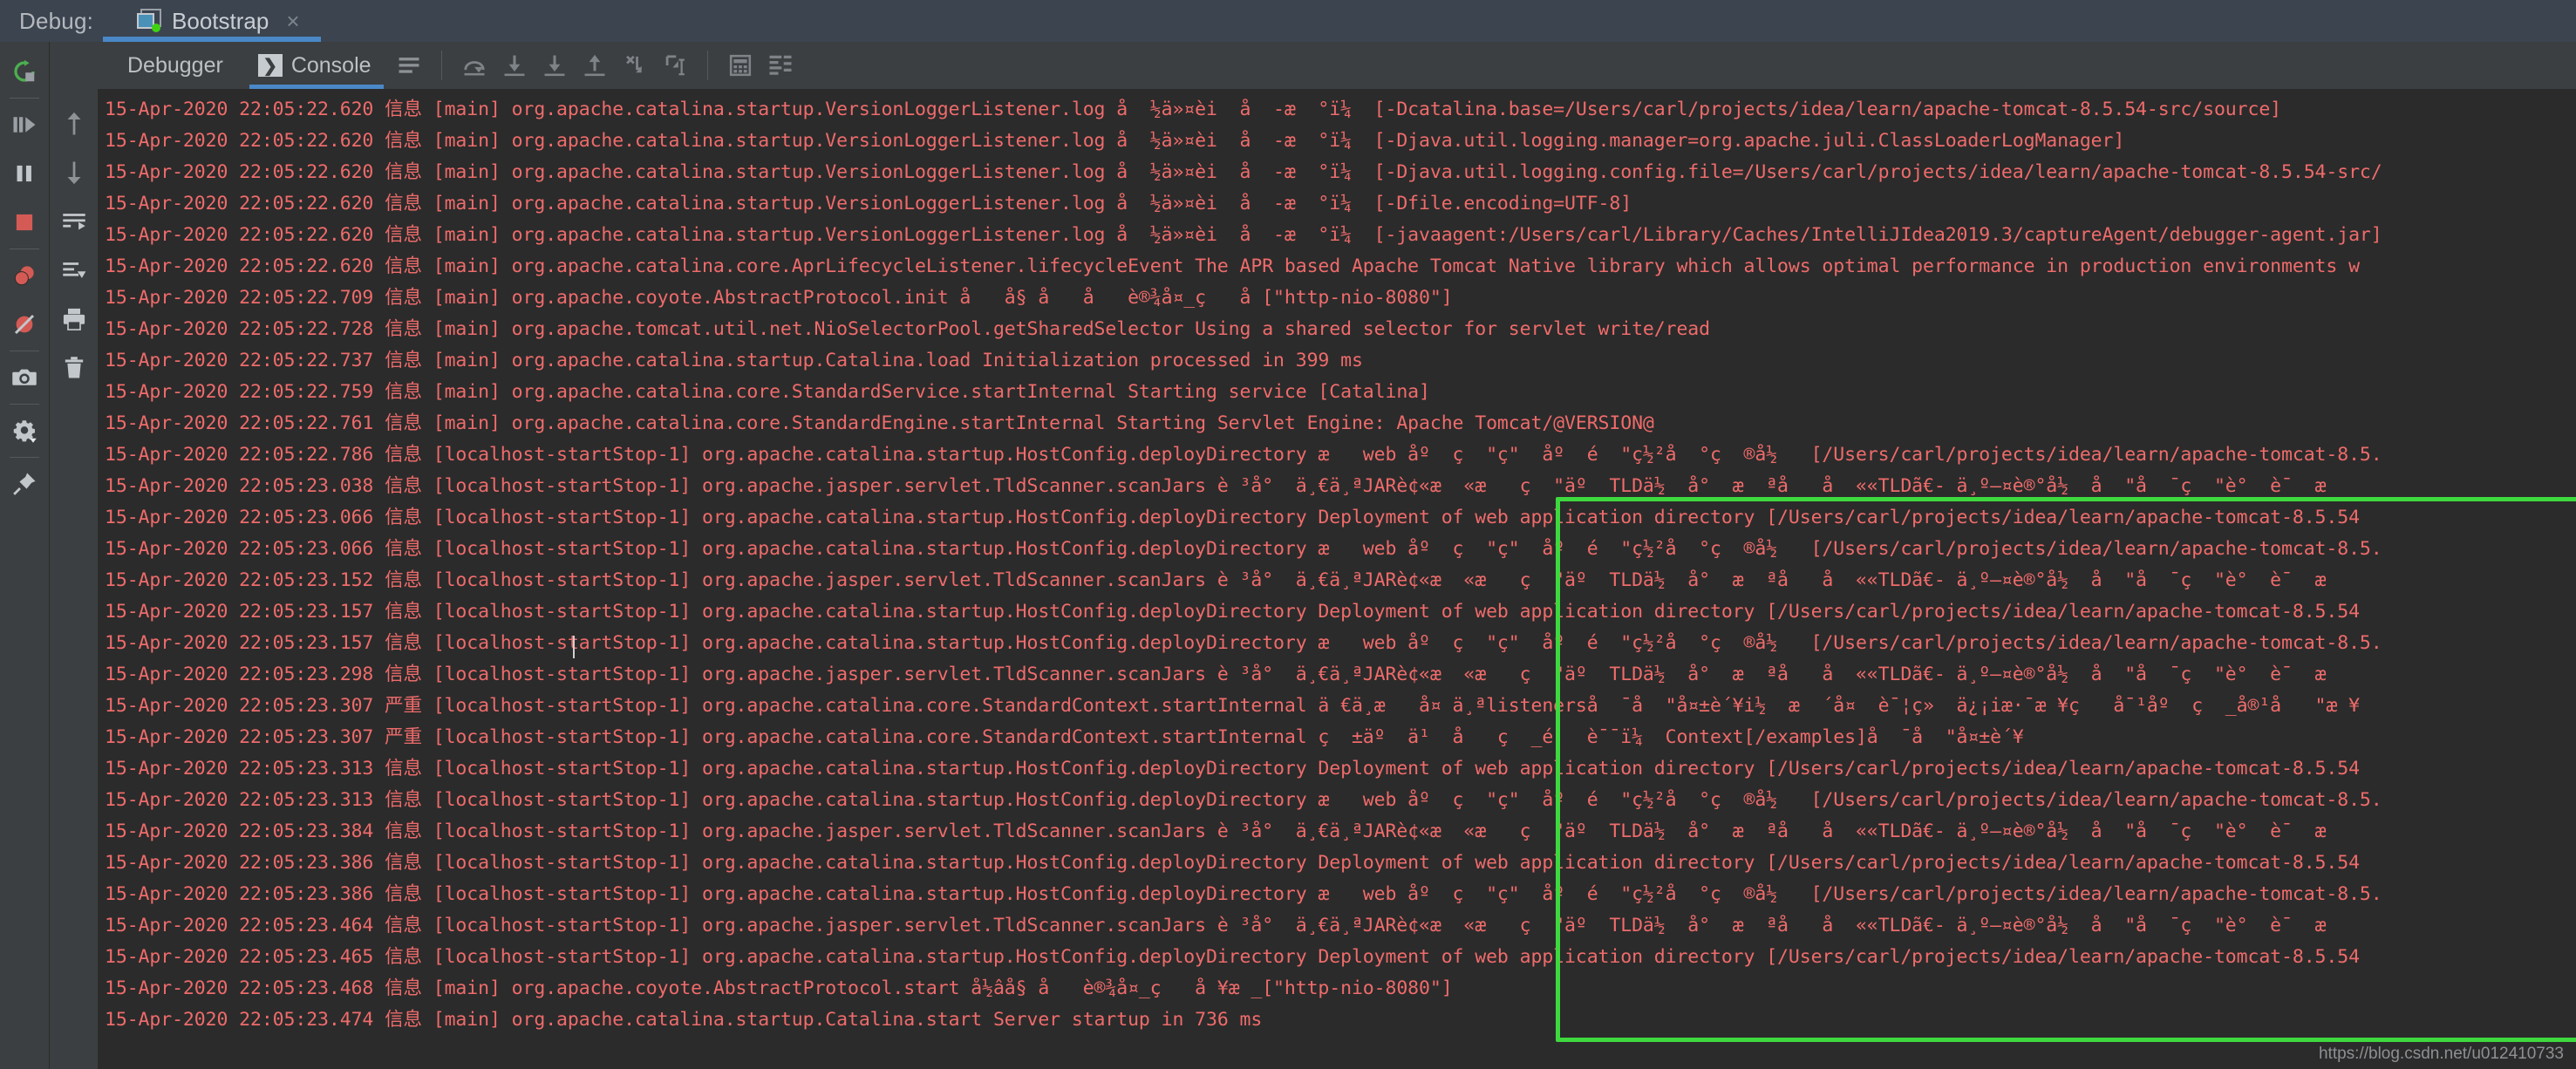 Image resolution: width=2576 pixels, height=1069 pixels. Describe the element at coordinates (555, 65) in the screenshot. I see `force-step-into-icon` at that location.